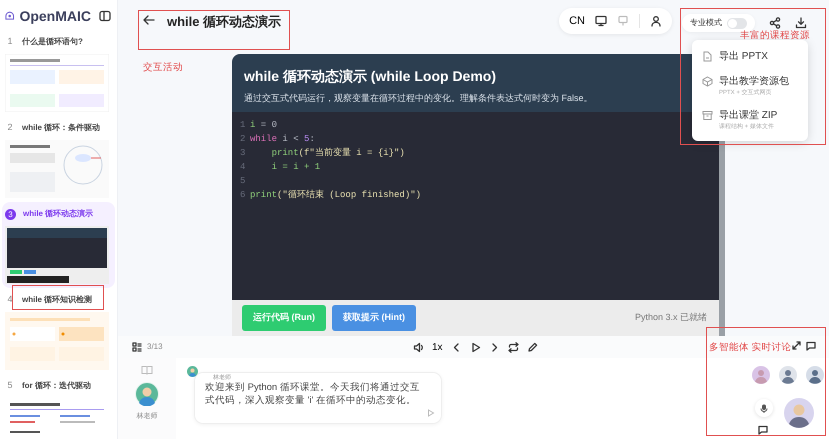  I want to click on book-icon, so click(147, 370).